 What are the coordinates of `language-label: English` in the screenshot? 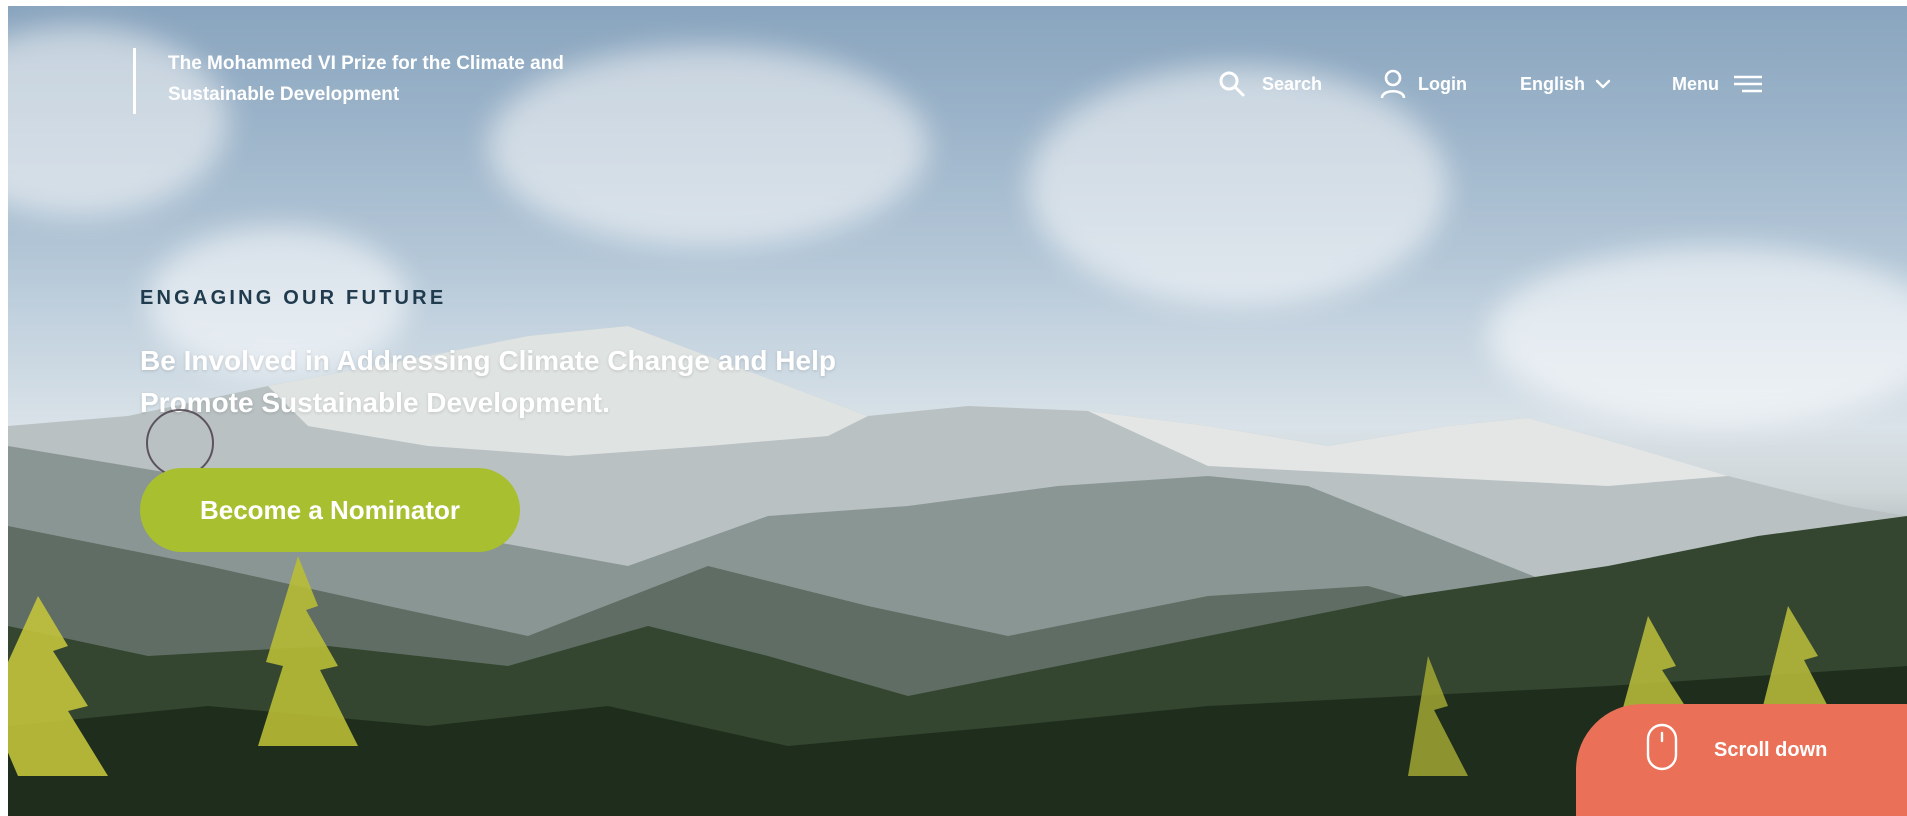 It's located at (1553, 83).